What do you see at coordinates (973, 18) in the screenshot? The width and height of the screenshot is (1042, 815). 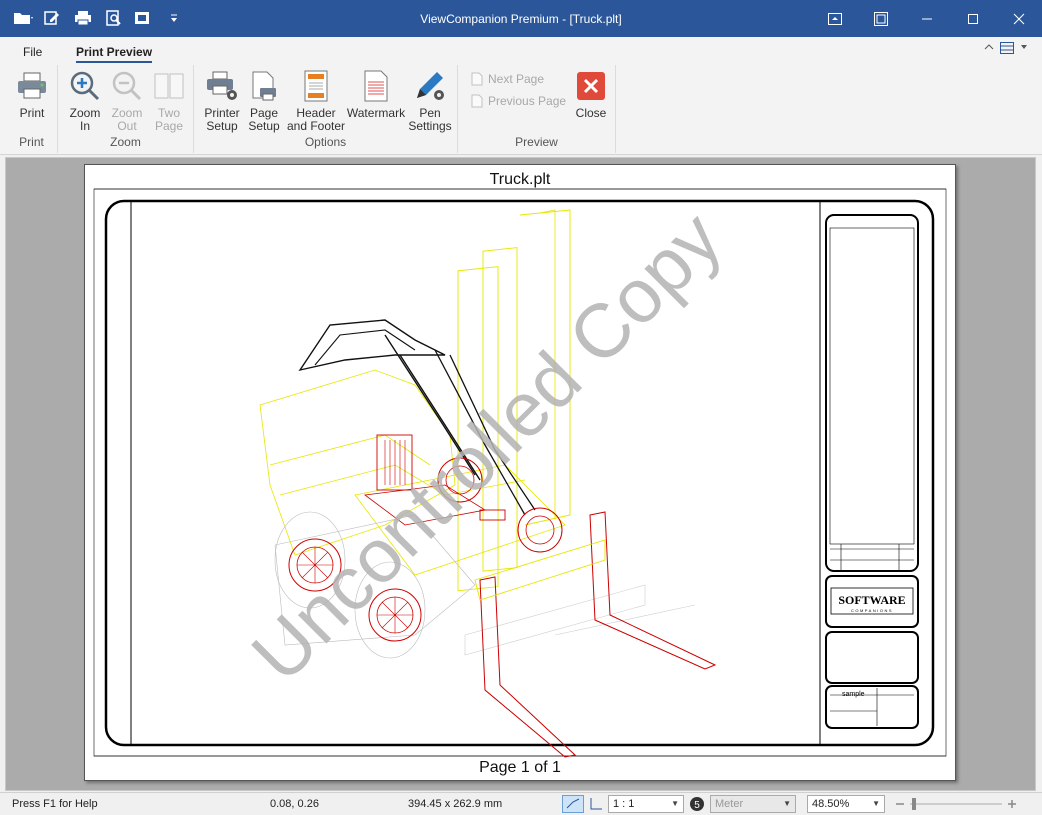 I see `maximize-icon` at bounding box center [973, 18].